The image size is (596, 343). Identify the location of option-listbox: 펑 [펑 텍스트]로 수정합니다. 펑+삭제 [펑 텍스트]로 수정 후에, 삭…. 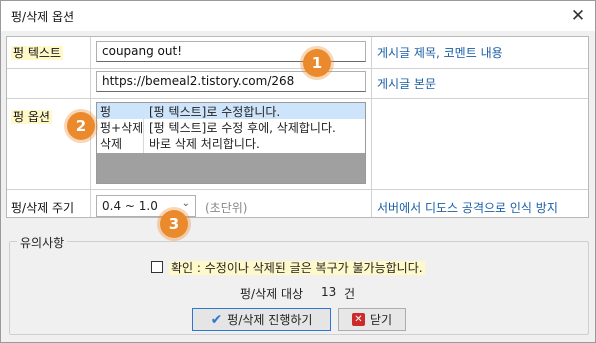
(231, 143).